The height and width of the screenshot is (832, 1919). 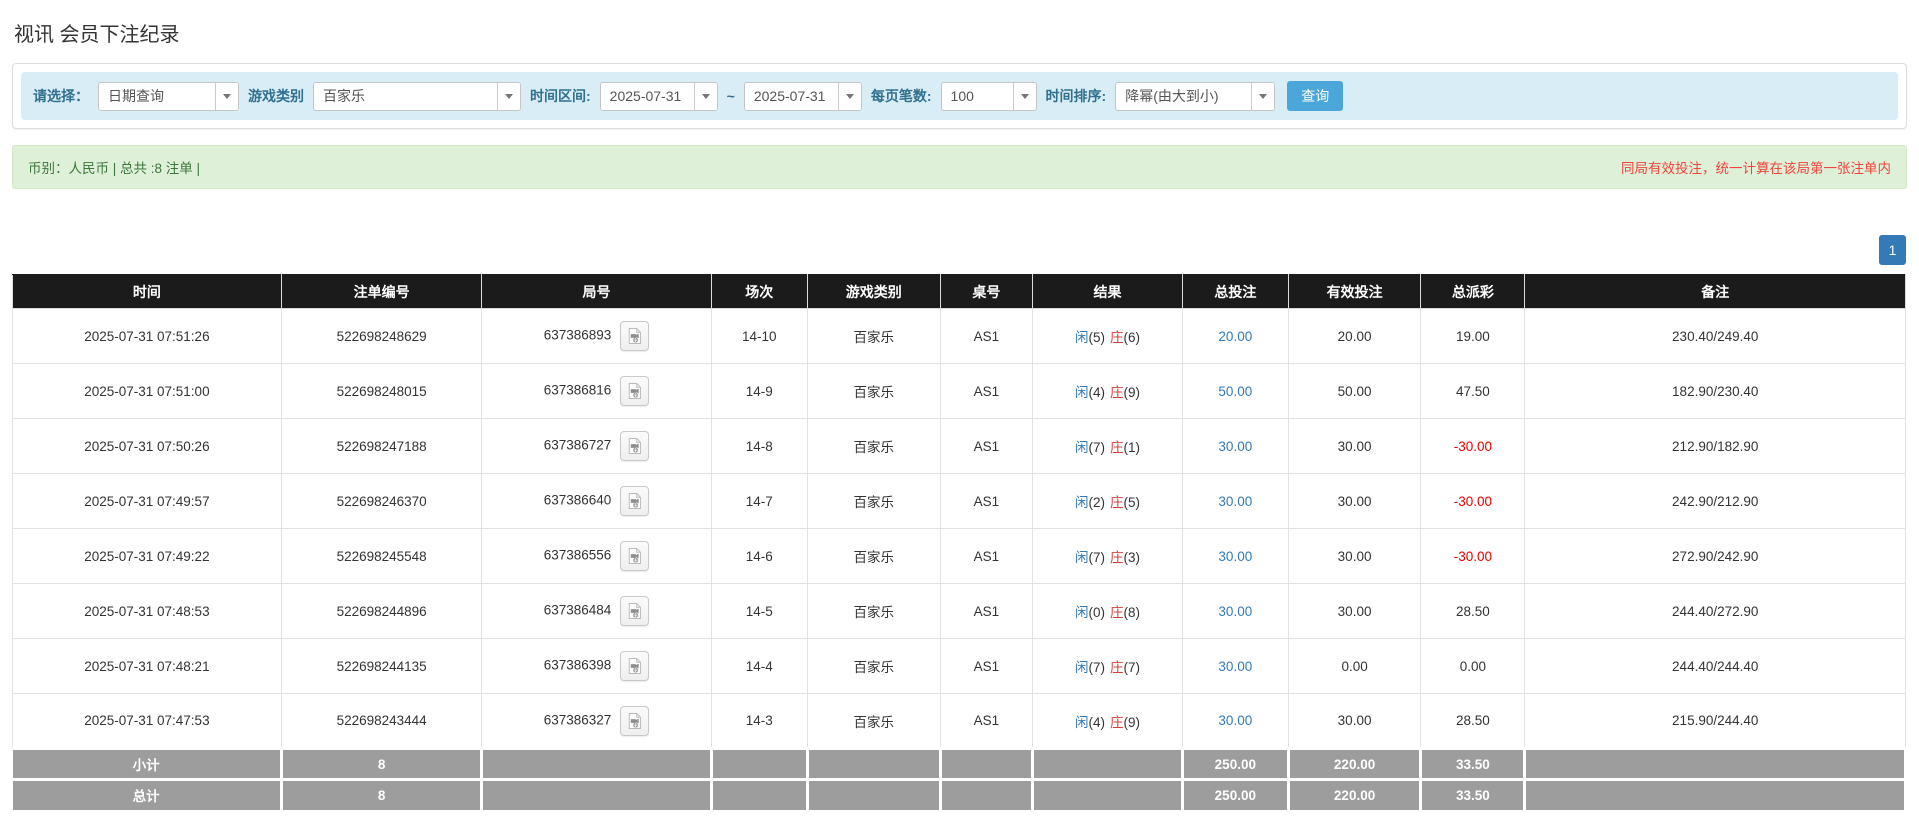 I want to click on cell-payout: 0.00, so click(x=1473, y=666).